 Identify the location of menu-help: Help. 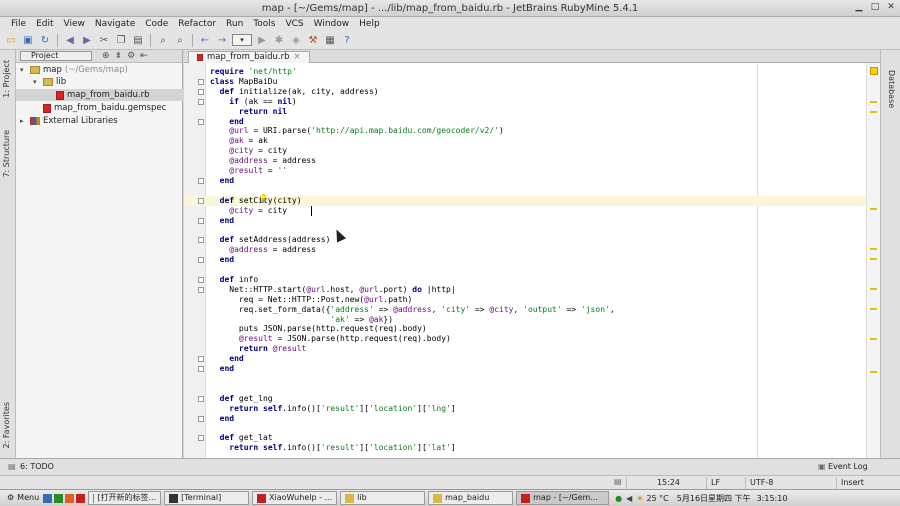
(369, 24).